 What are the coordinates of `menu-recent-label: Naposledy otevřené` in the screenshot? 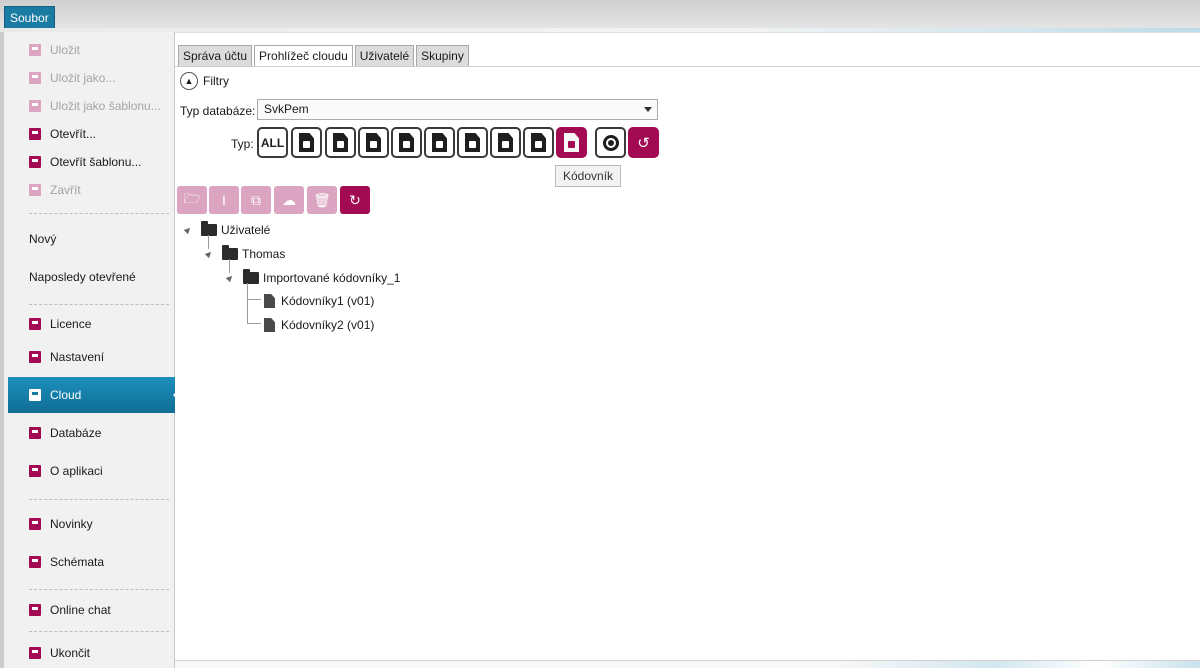 It's located at (82, 277).